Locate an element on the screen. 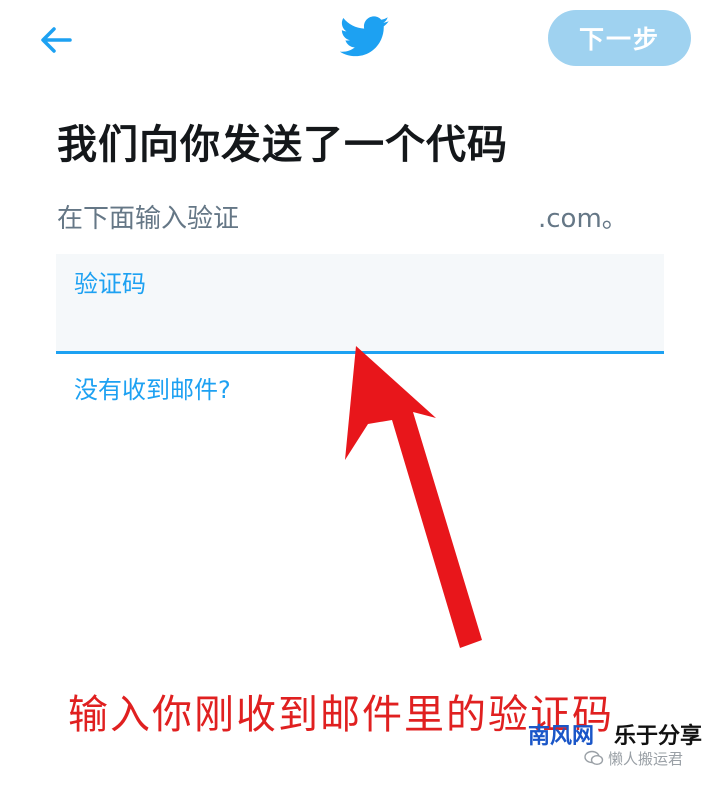  verification-code-field: 验证码 is located at coordinates (360, 304).